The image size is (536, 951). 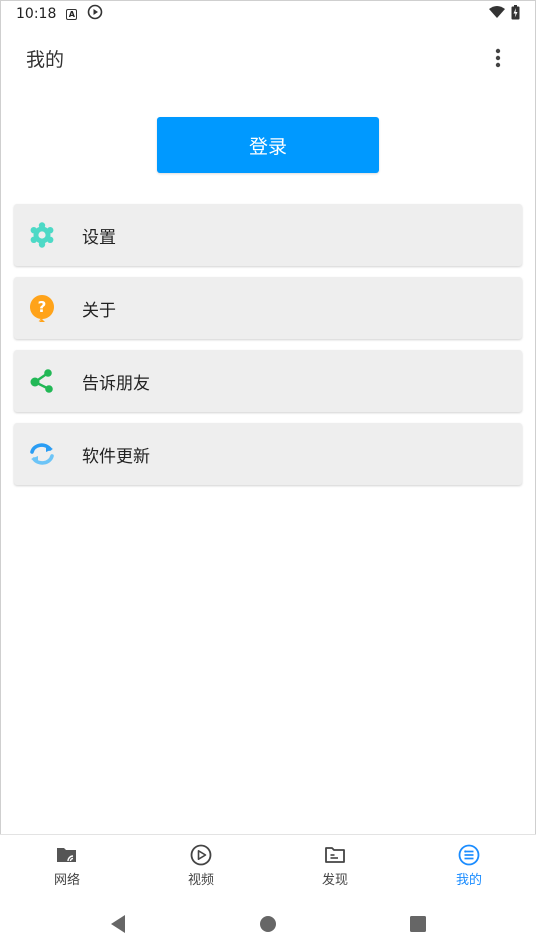 I want to click on more-vert-icon, so click(x=498, y=58).